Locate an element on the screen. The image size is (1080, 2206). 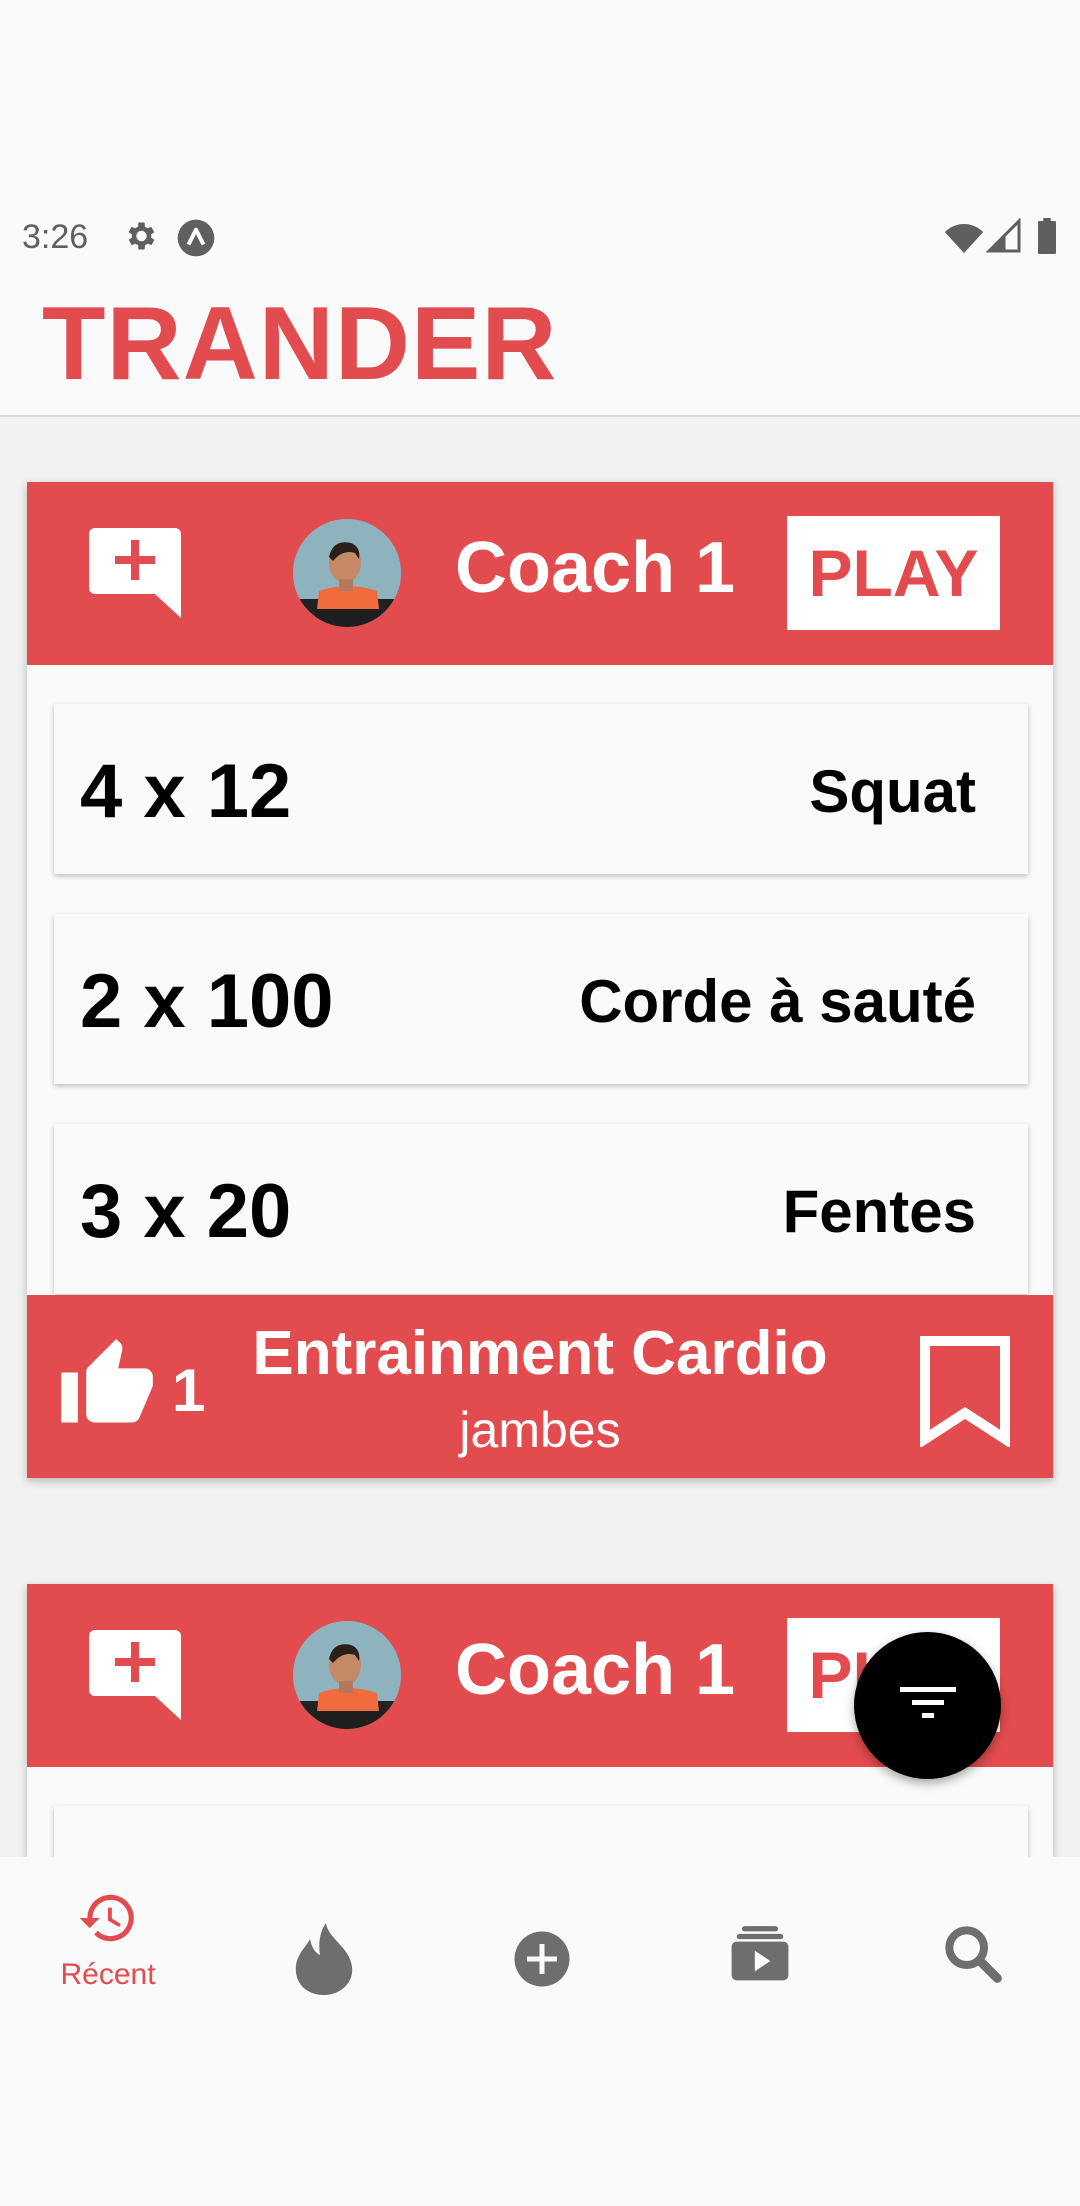
exercise-reps: 3 x 20 is located at coordinates (186, 1211).